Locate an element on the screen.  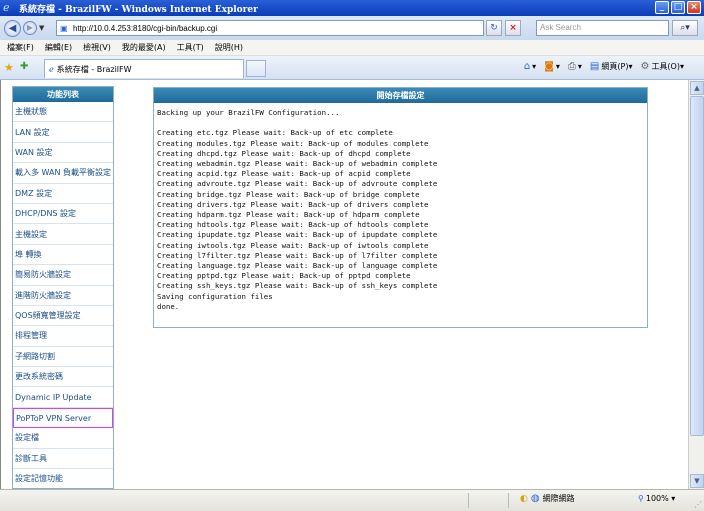
star-icon: ★ is located at coordinates (9, 67).